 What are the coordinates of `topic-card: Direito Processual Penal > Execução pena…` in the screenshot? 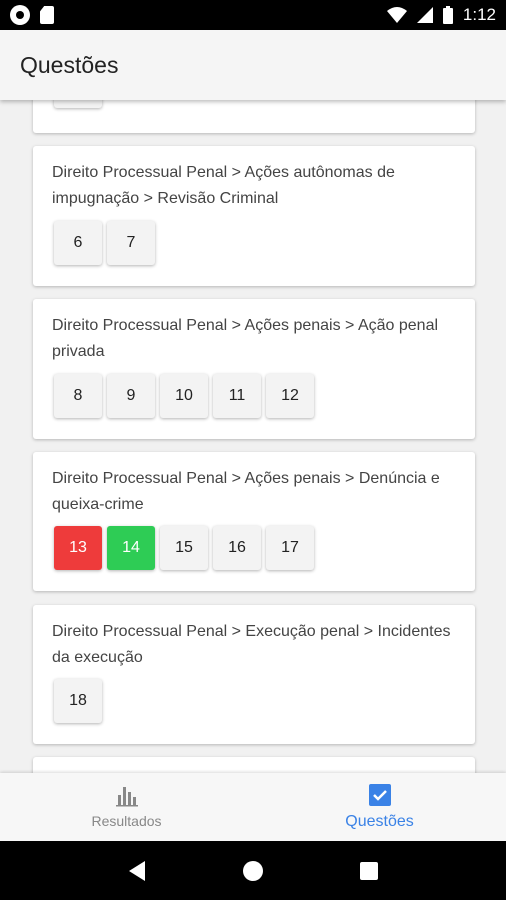 It's located at (254, 674).